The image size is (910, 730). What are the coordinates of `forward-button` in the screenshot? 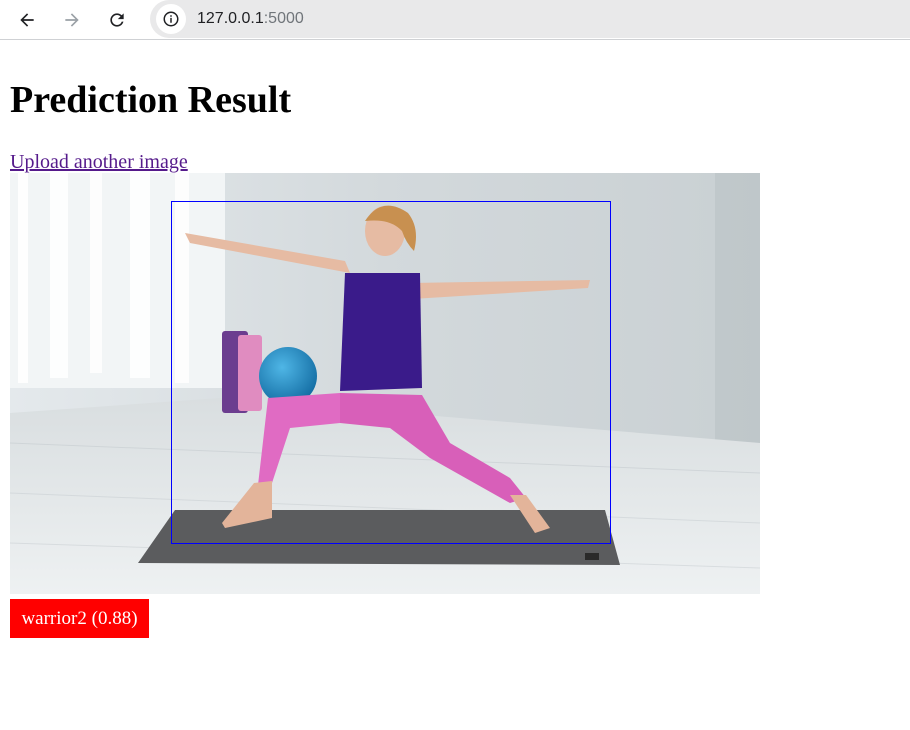 It's located at (72, 20).